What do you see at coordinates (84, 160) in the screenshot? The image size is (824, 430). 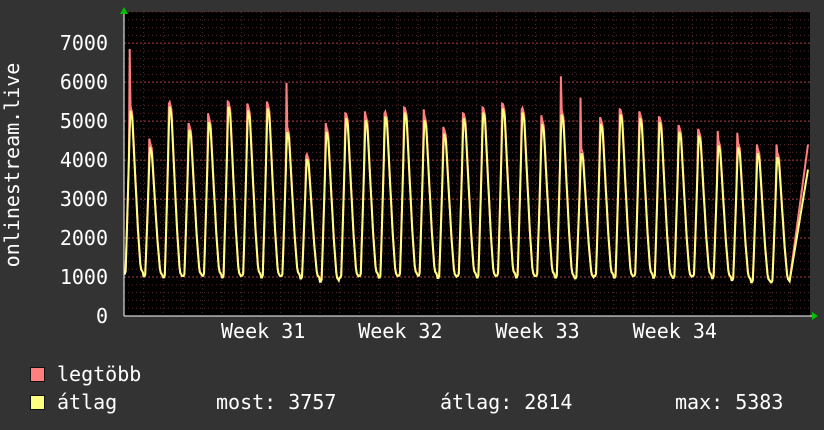 I see `y-tick-label: 4000` at bounding box center [84, 160].